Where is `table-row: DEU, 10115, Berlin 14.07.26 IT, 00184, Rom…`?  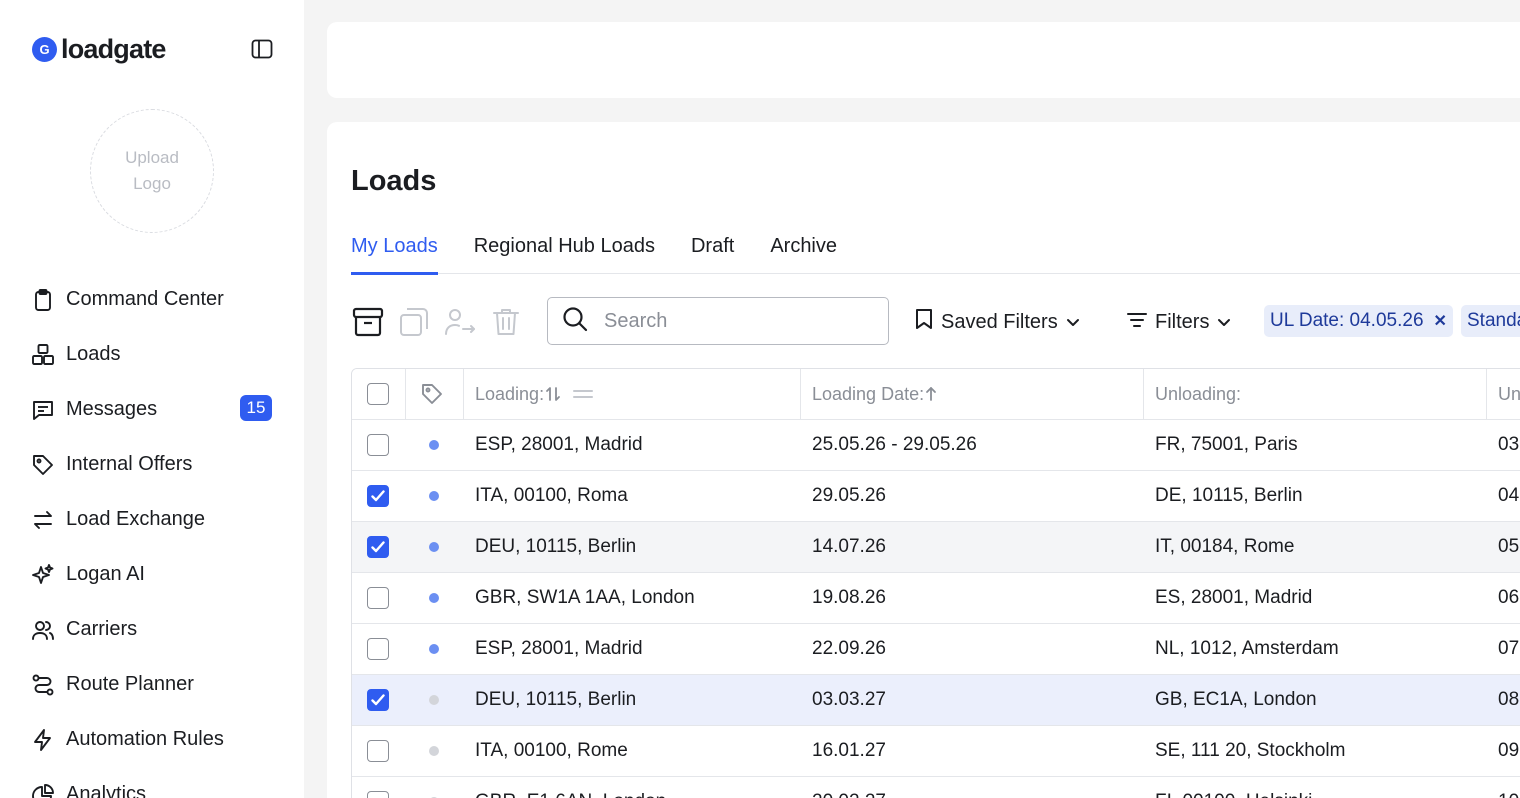
table-row: DEU, 10115, Berlin 14.07.26 IT, 00184, Rom… is located at coordinates (936, 547).